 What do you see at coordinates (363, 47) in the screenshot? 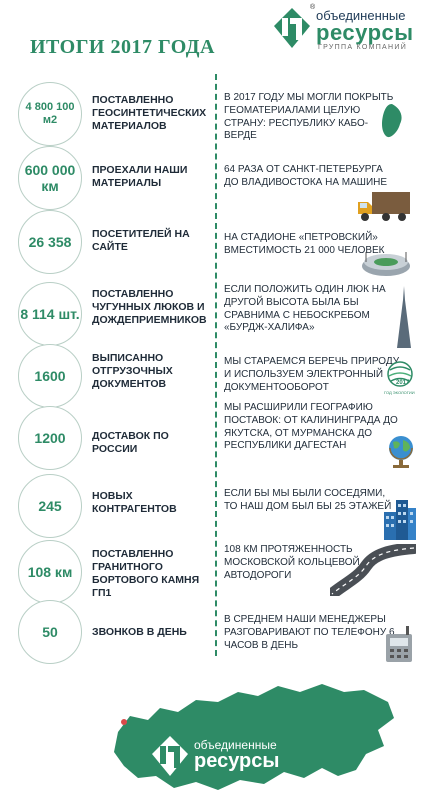
I see `logo-subtitle: группа компаний` at bounding box center [363, 47].